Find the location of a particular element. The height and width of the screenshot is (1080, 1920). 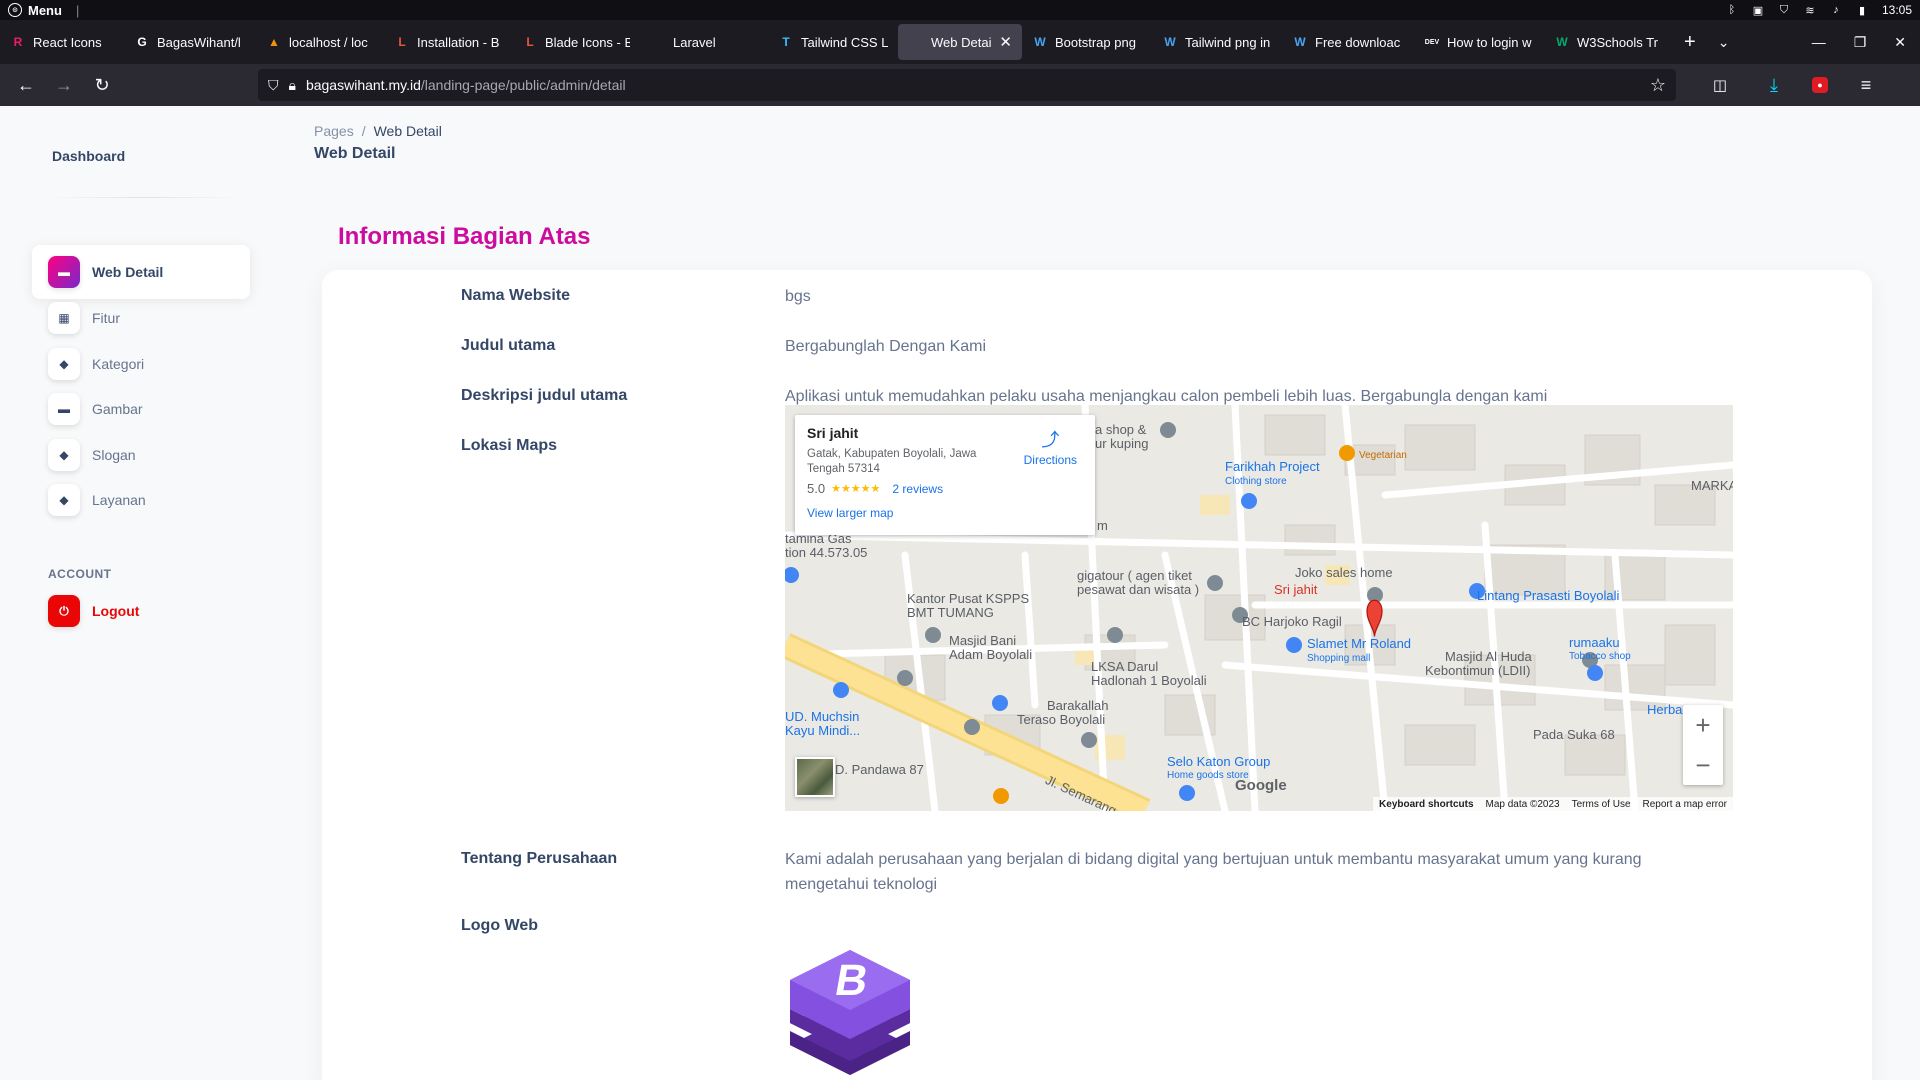

bootstrap-logo-icon: B is located at coordinates (850, 1012).